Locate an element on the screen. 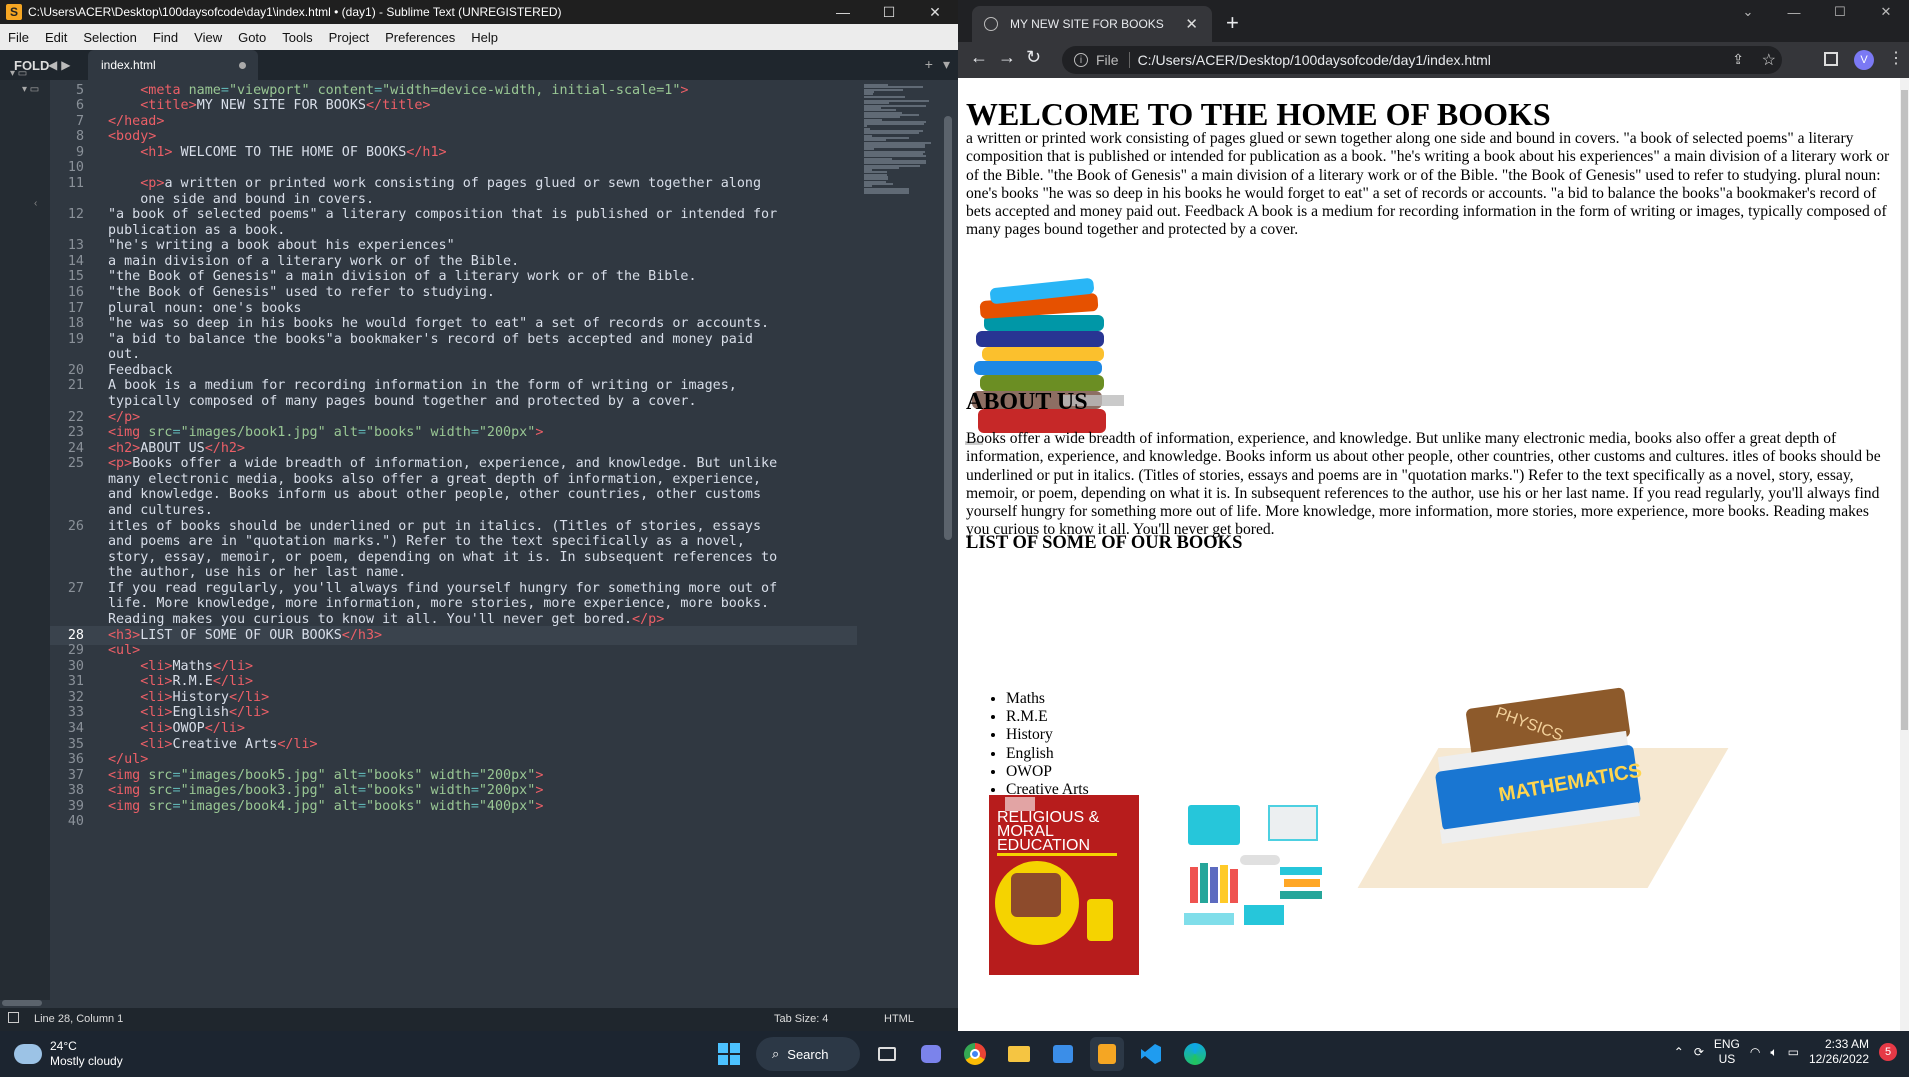  more-menu-icon: ⋮ is located at coordinates (1896, 58).